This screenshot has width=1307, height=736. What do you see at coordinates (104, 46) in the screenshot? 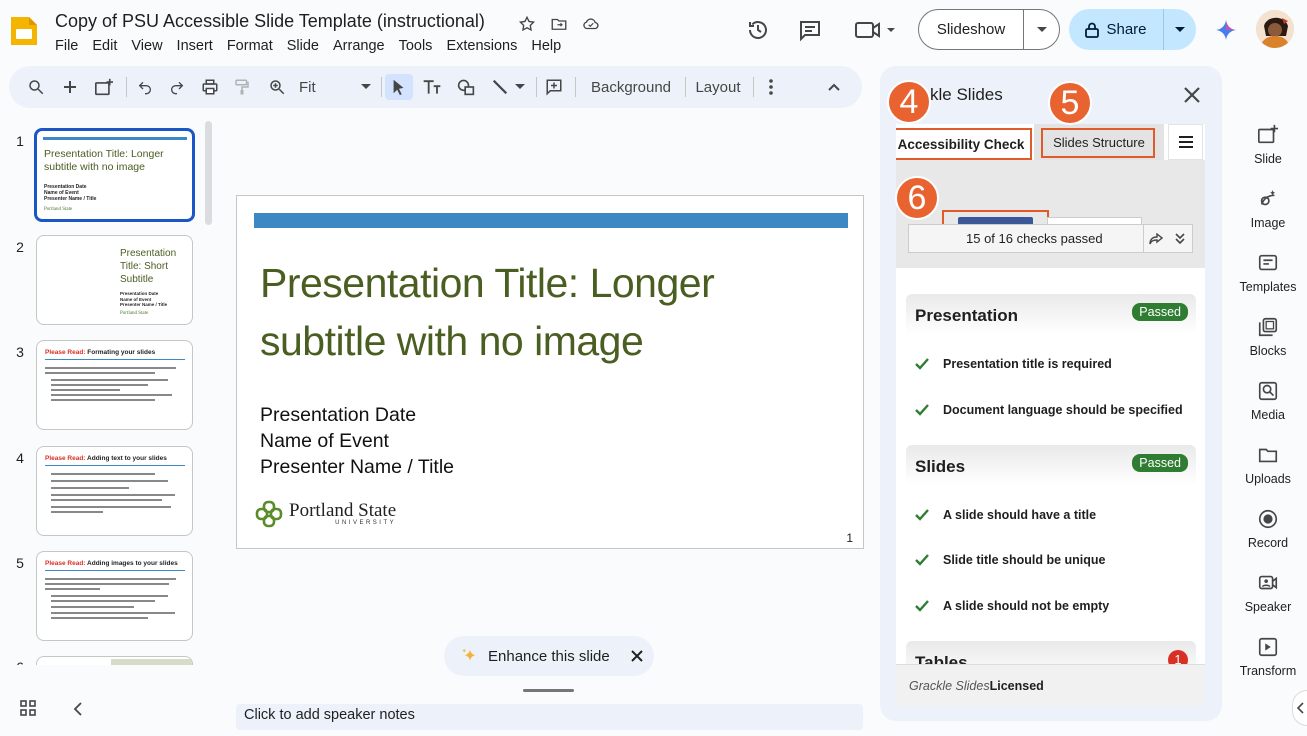
I see `menu-edit: Edit` at bounding box center [104, 46].